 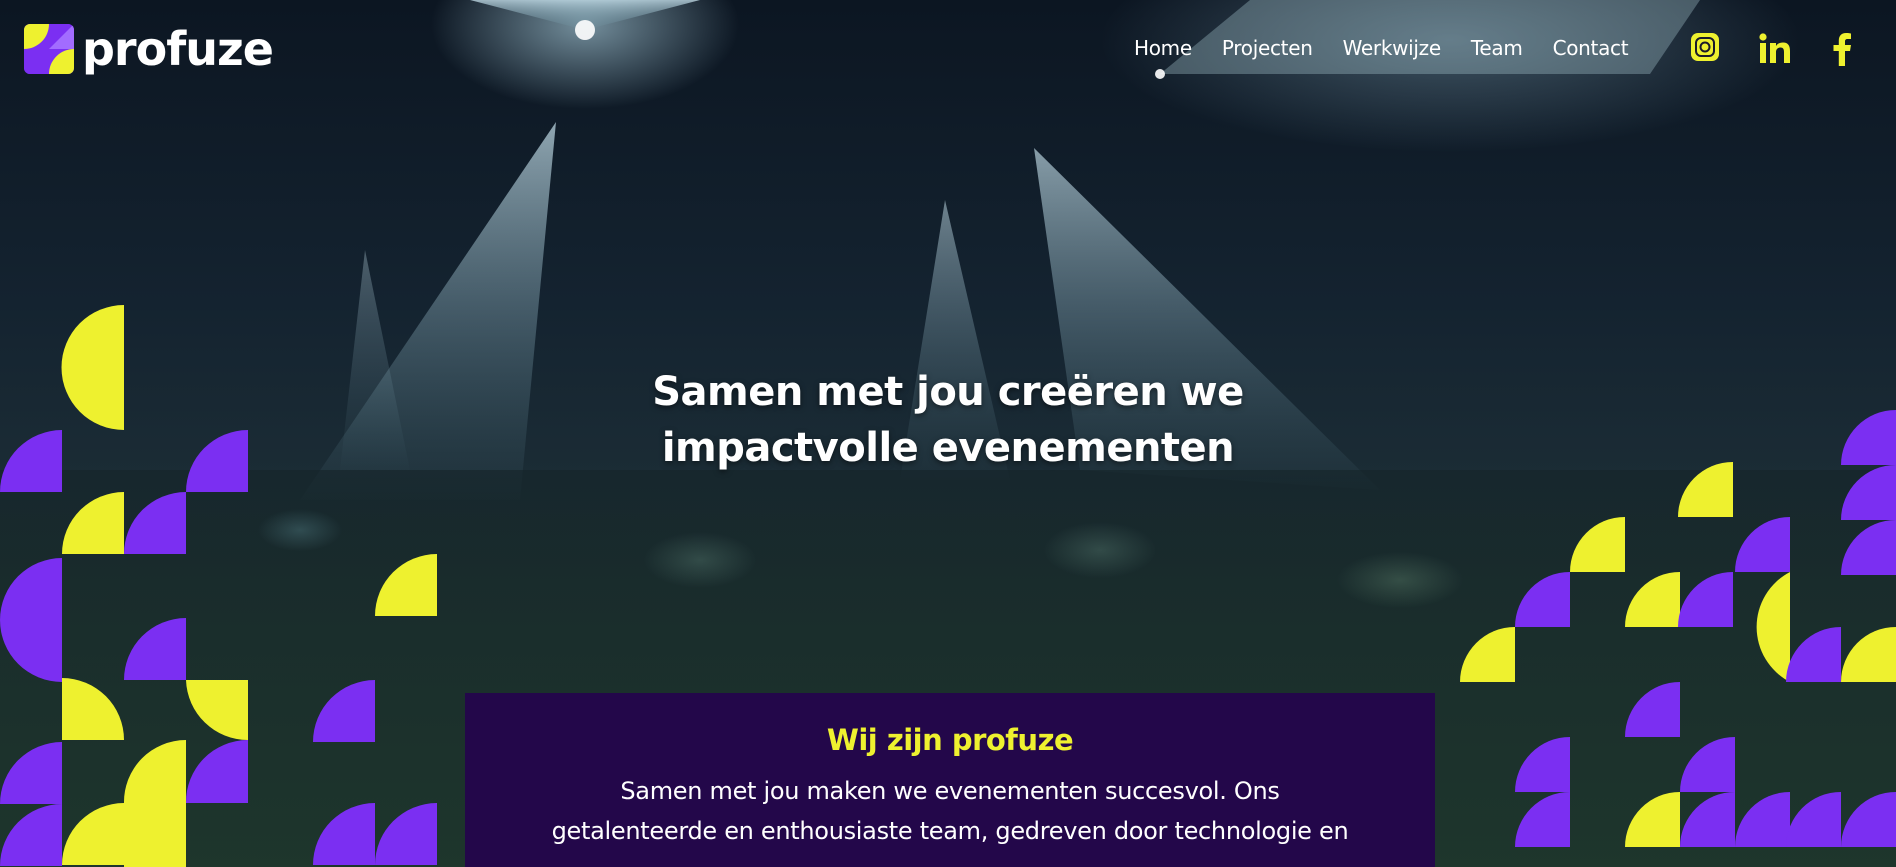 I want to click on nav-team: Team, so click(x=1497, y=48).